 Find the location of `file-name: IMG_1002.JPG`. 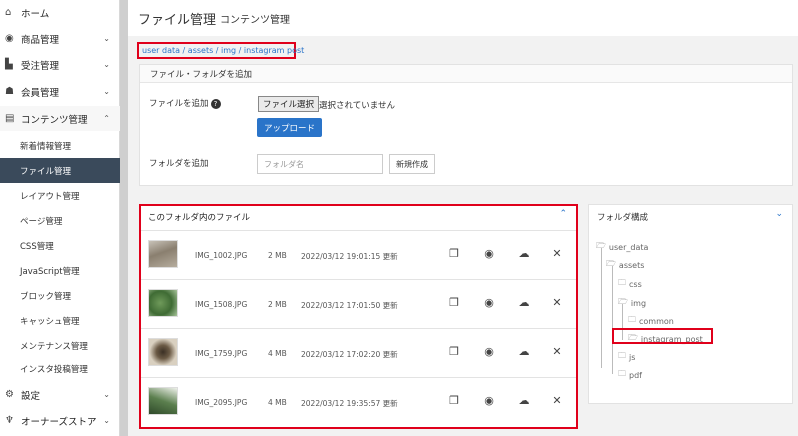

file-name: IMG_1002.JPG is located at coordinates (221, 255).